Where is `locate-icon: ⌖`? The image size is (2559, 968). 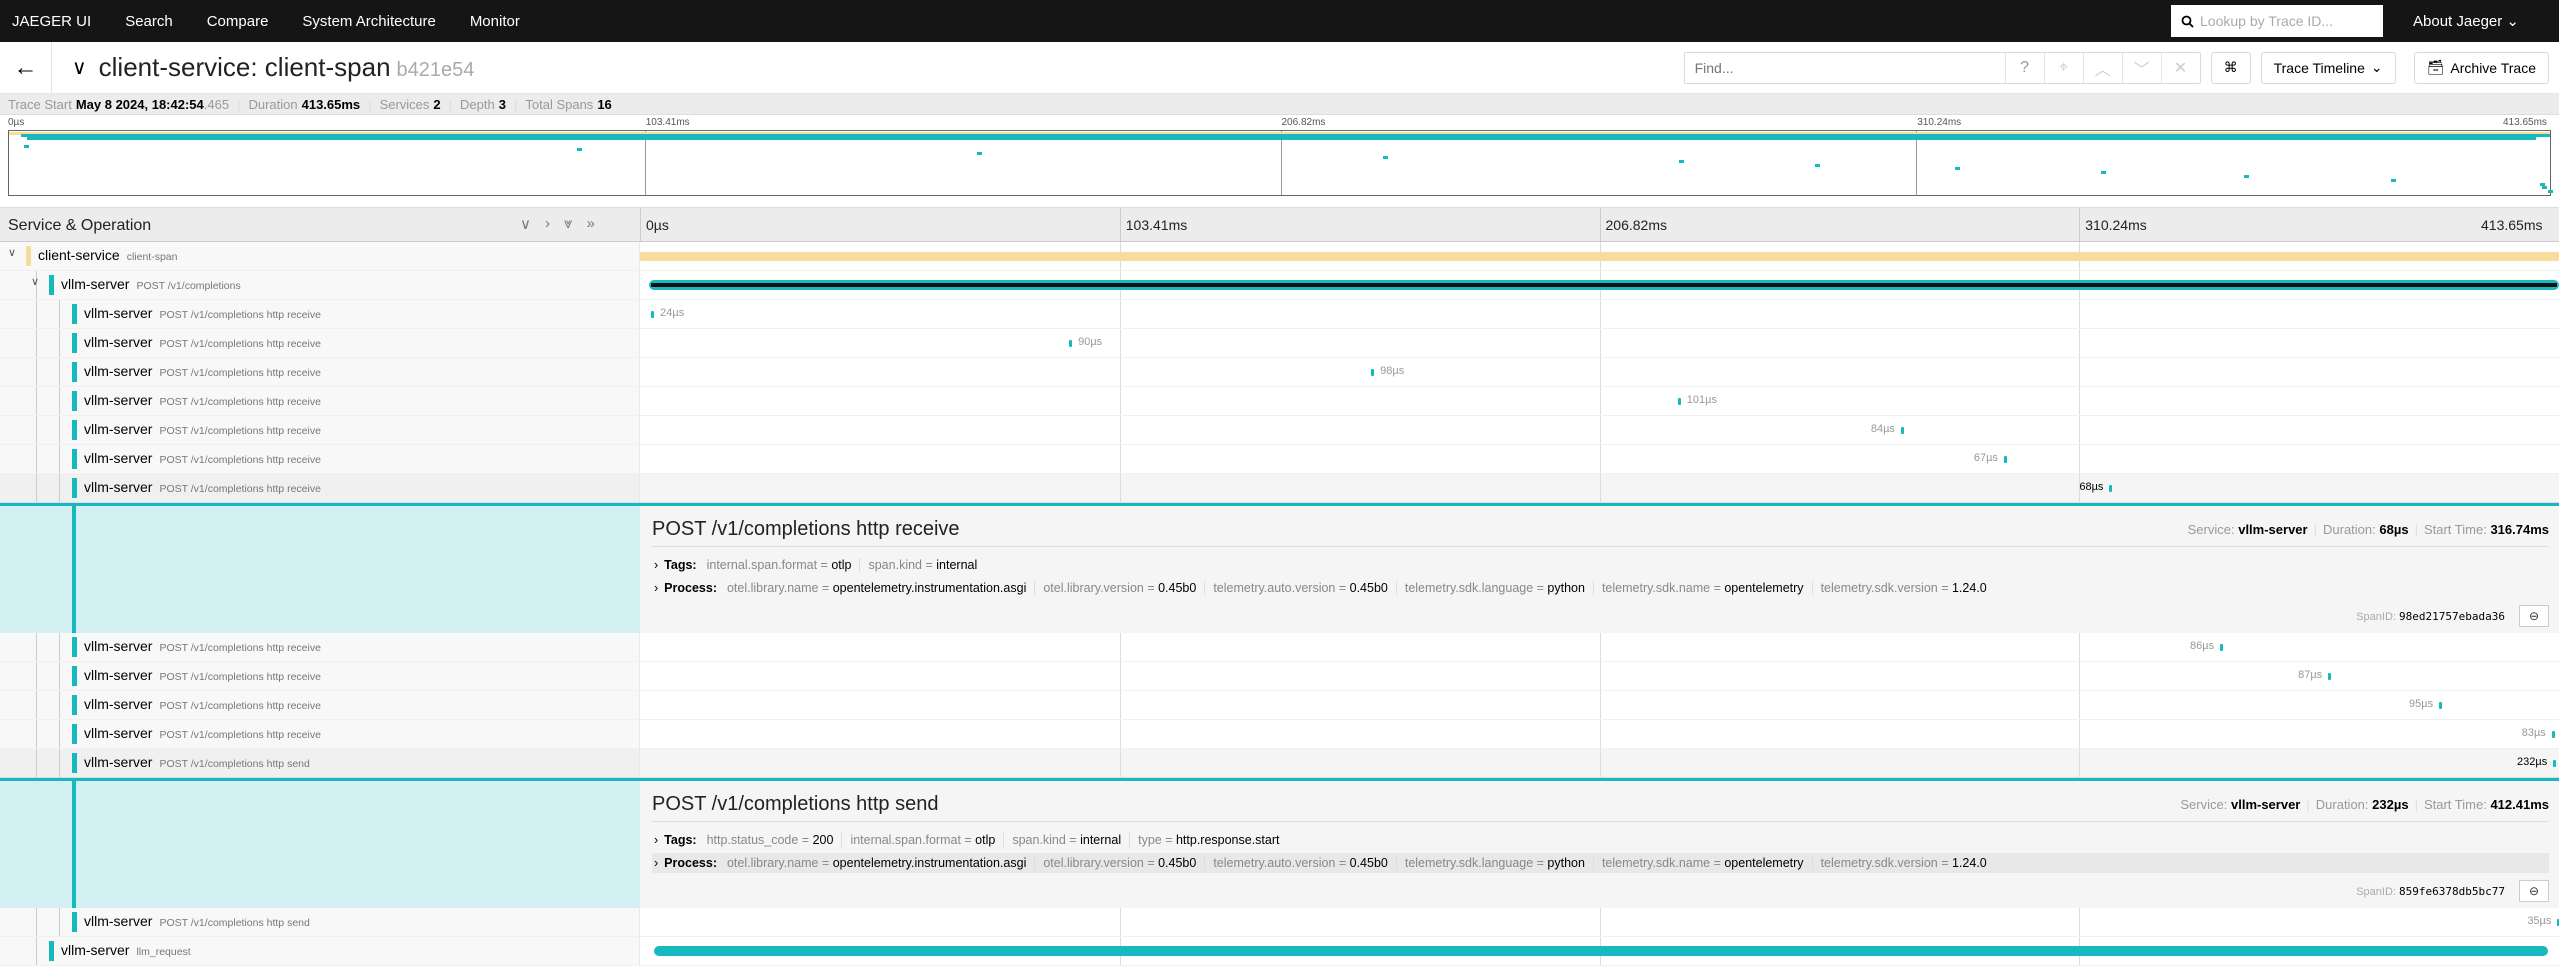
locate-icon: ⌖ is located at coordinates (2063, 67).